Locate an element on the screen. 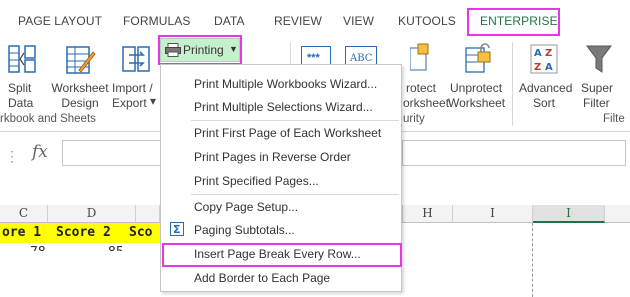 This screenshot has height=297, width=630. column-header-c: C is located at coordinates (24, 214).